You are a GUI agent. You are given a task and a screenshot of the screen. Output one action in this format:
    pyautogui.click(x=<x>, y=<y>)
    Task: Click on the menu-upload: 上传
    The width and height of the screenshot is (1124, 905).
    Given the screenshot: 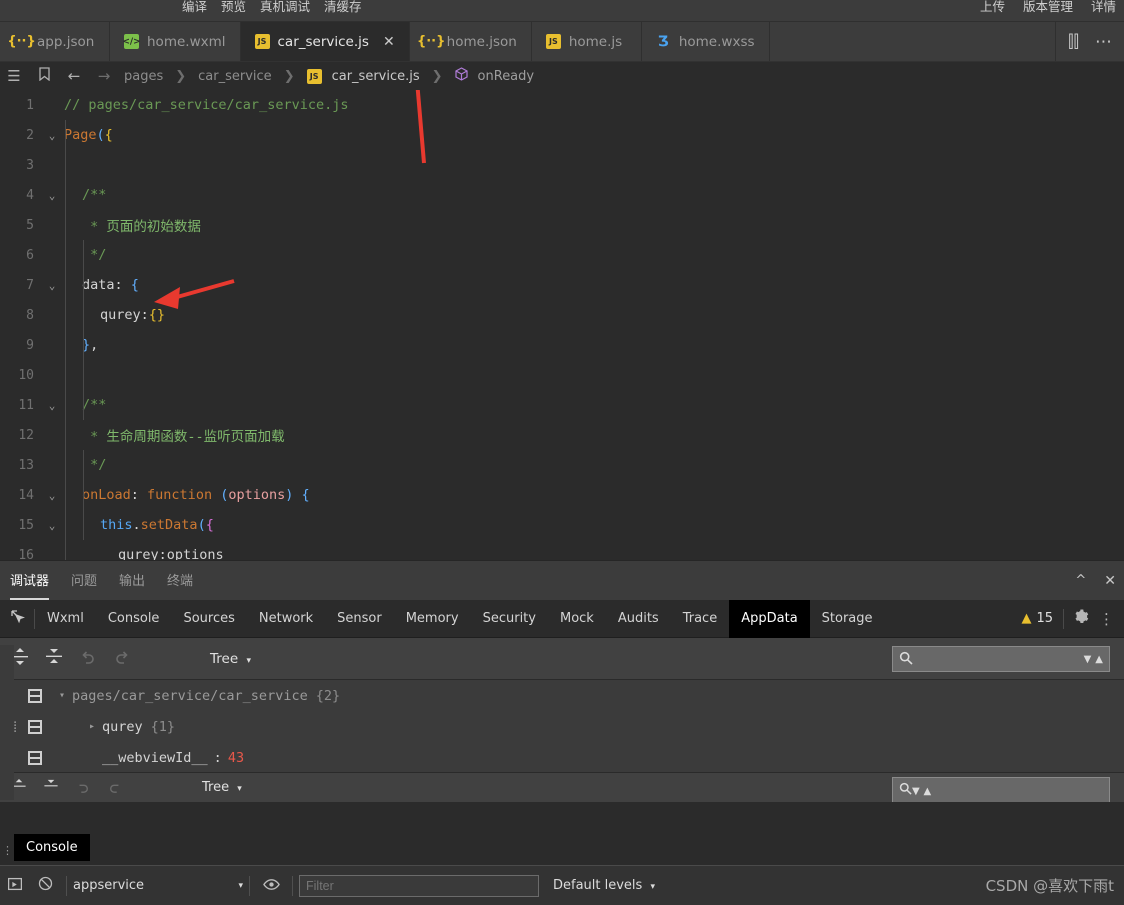 What is the action you would take?
    pyautogui.click(x=992, y=7)
    